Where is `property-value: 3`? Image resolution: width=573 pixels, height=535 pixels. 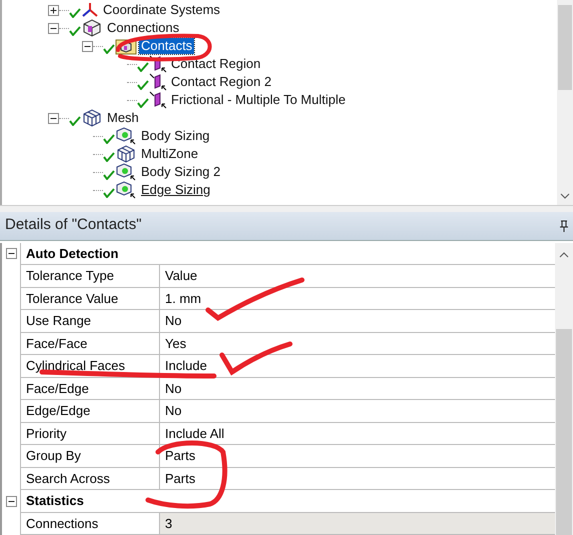 property-value: 3 is located at coordinates (357, 523).